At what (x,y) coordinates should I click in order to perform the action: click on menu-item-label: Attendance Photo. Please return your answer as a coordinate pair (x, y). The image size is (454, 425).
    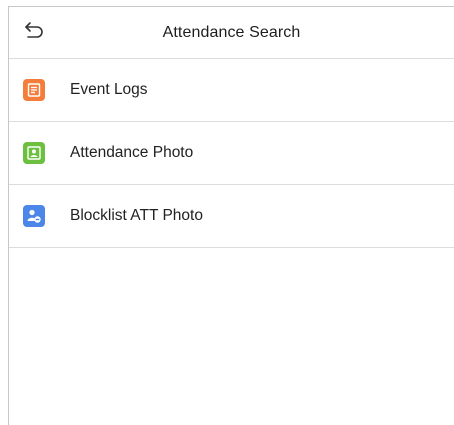
    Looking at the image, I should click on (132, 152).